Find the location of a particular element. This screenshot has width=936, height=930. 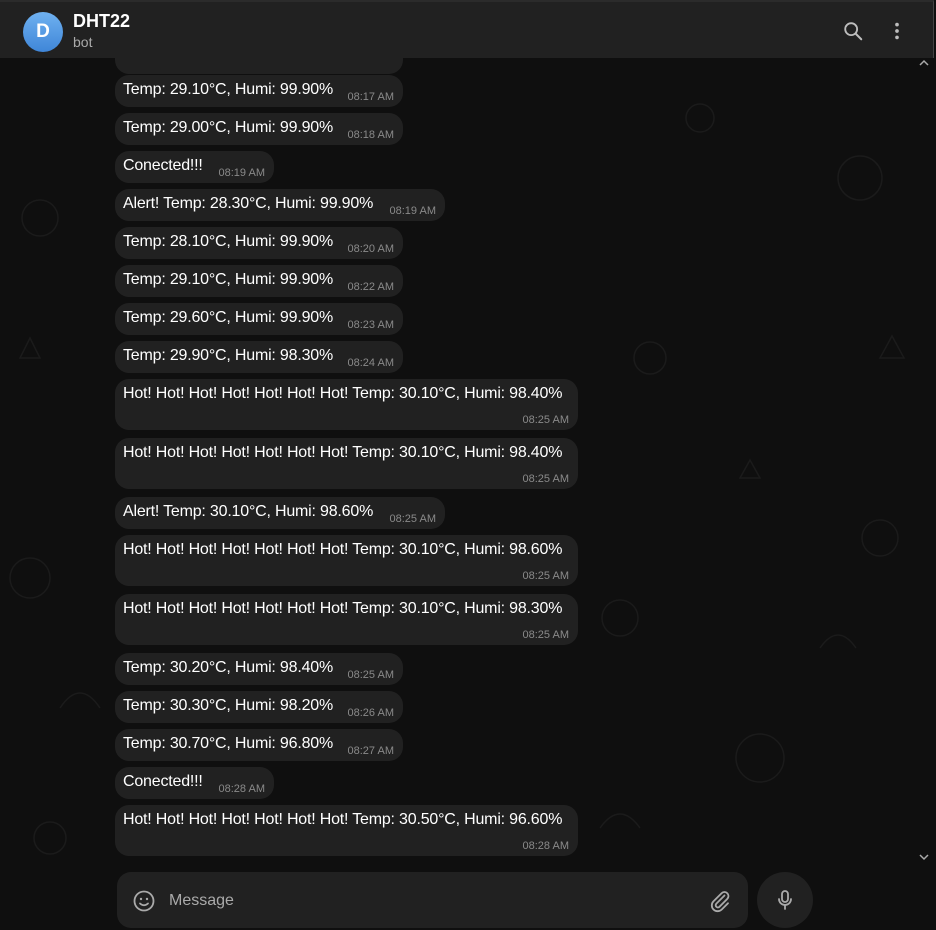

message-bubble: Temp: 30.70°C, Humi: 96.80% 08:27 AM is located at coordinates (259, 745).